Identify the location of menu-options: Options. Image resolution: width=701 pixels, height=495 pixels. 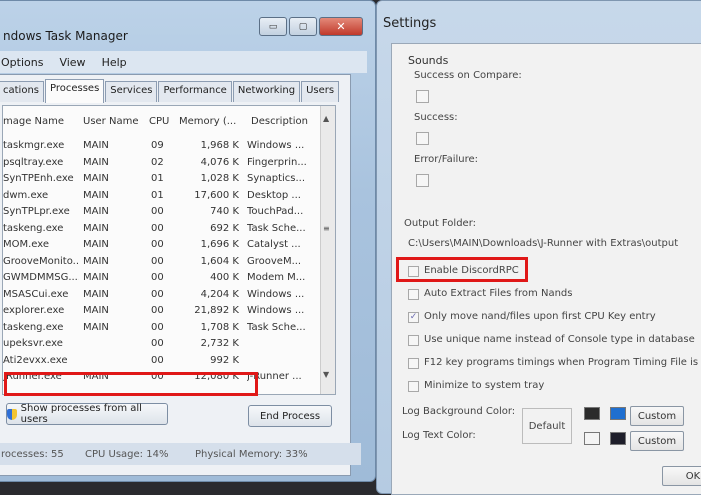
(22, 62).